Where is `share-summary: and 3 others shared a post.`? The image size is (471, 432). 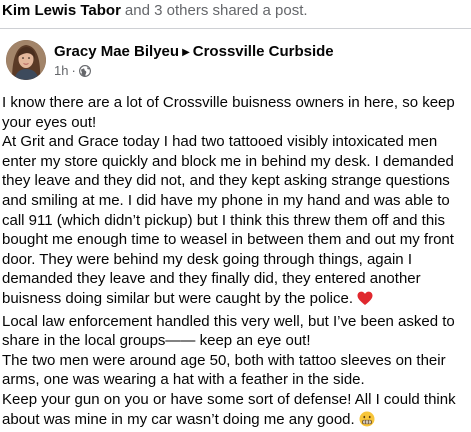
share-summary: and 3 others shared a post. is located at coordinates (216, 10).